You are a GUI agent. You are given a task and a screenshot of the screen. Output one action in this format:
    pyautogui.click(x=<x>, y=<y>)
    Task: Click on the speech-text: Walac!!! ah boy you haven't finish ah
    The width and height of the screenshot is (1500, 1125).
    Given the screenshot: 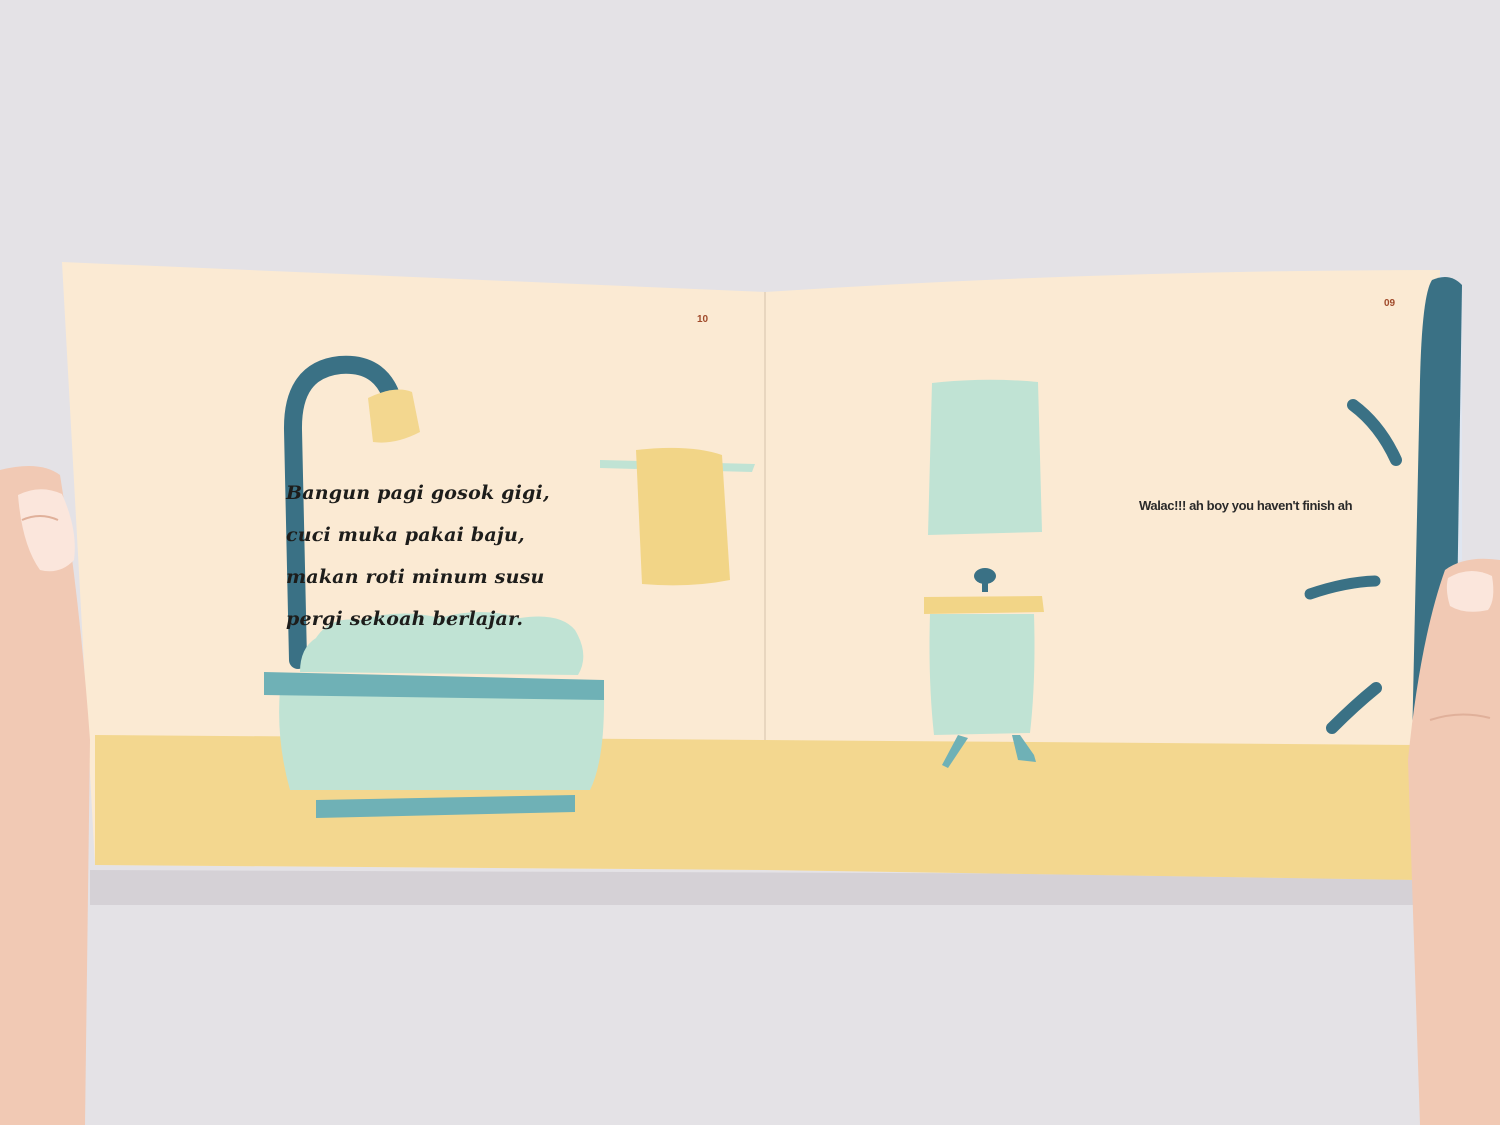 What is the action you would take?
    pyautogui.click(x=1246, y=505)
    